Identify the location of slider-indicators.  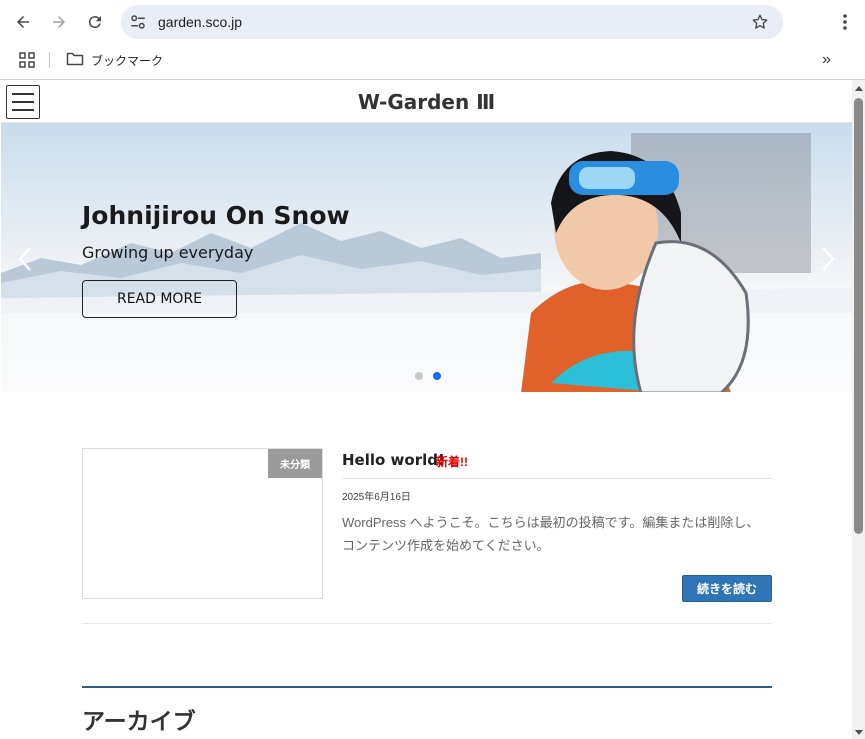
(428, 376).